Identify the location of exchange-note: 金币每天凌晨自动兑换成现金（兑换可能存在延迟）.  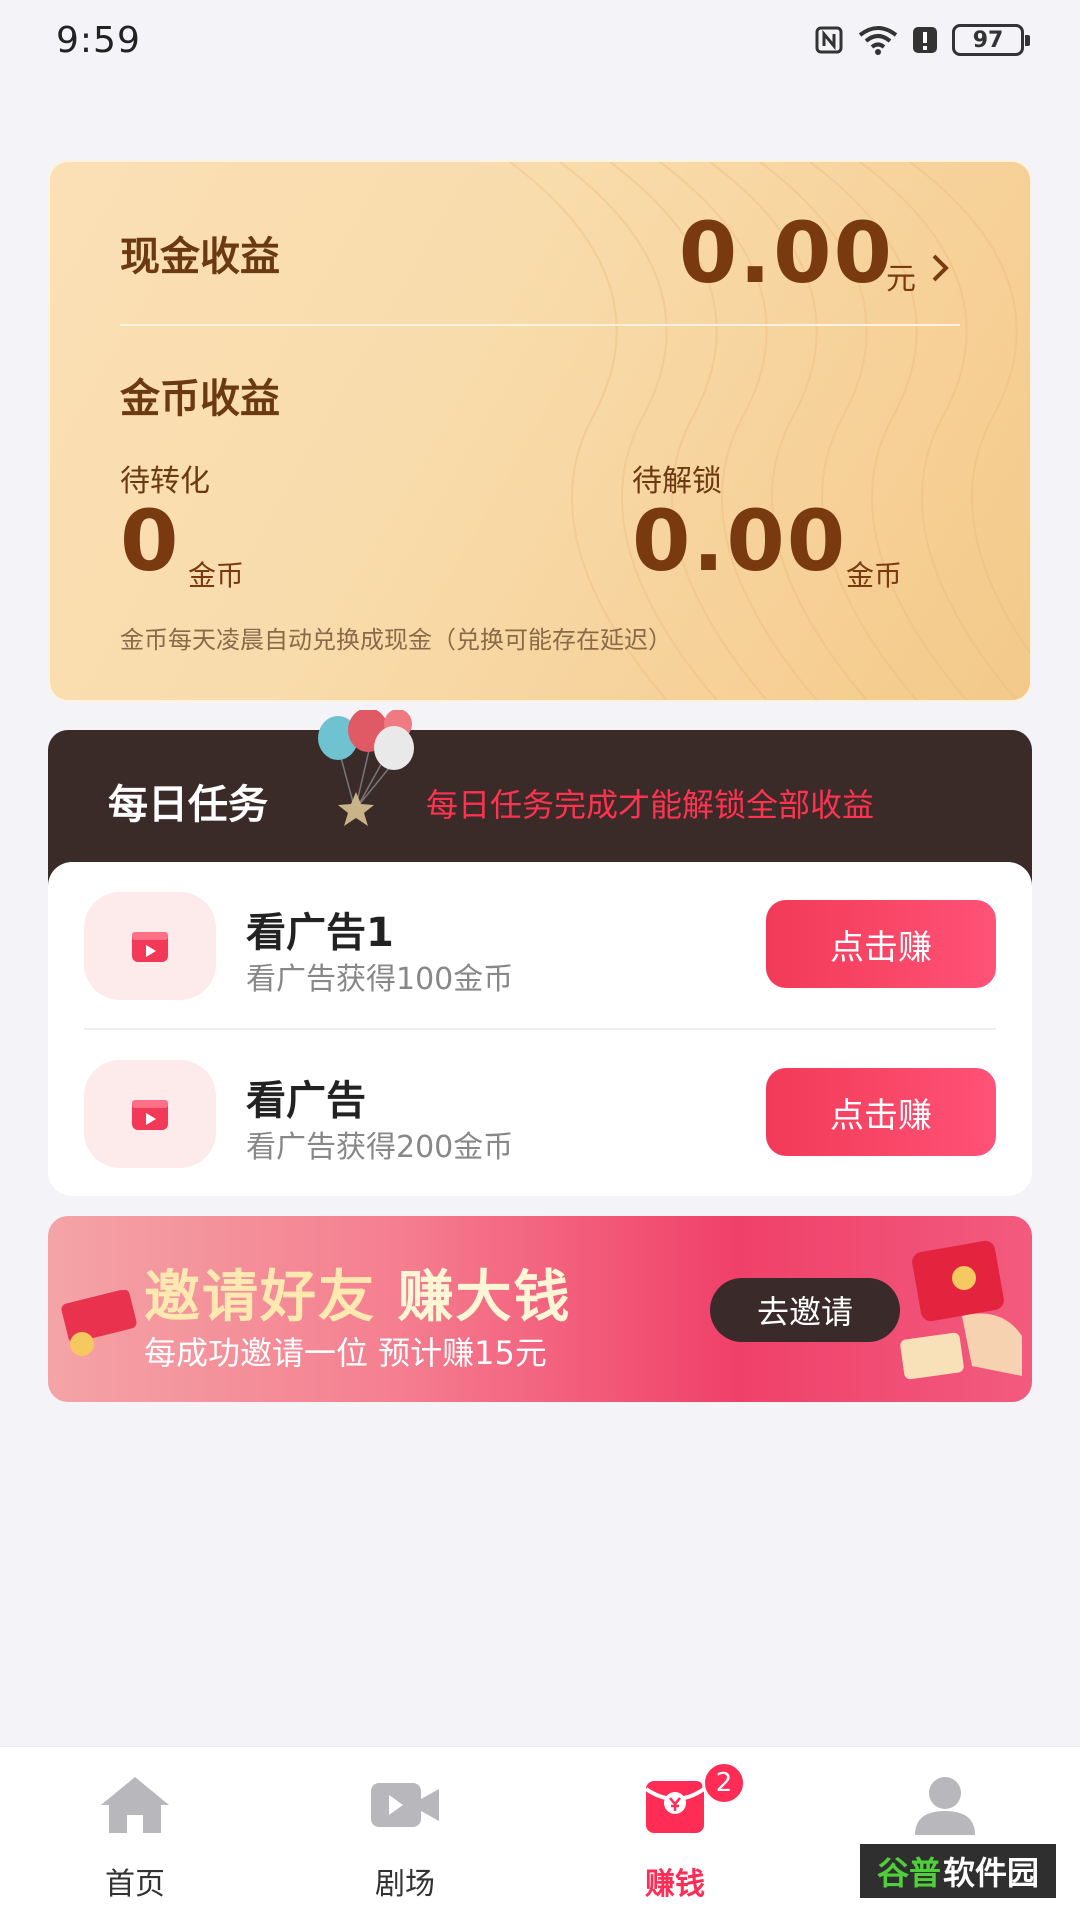
(396, 640).